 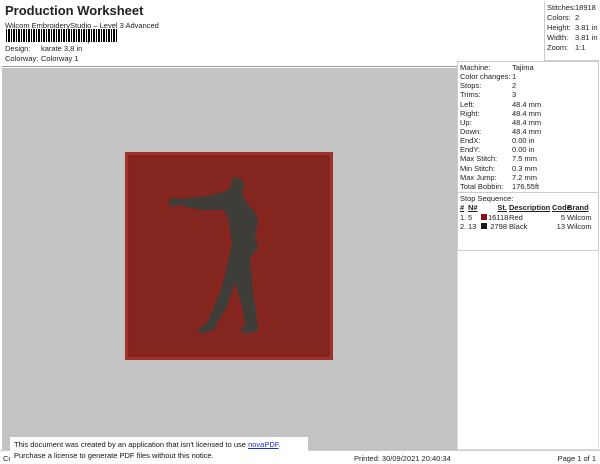 What do you see at coordinates (498, 217) in the screenshot?
I see `stop-stitches: 16118` at bounding box center [498, 217].